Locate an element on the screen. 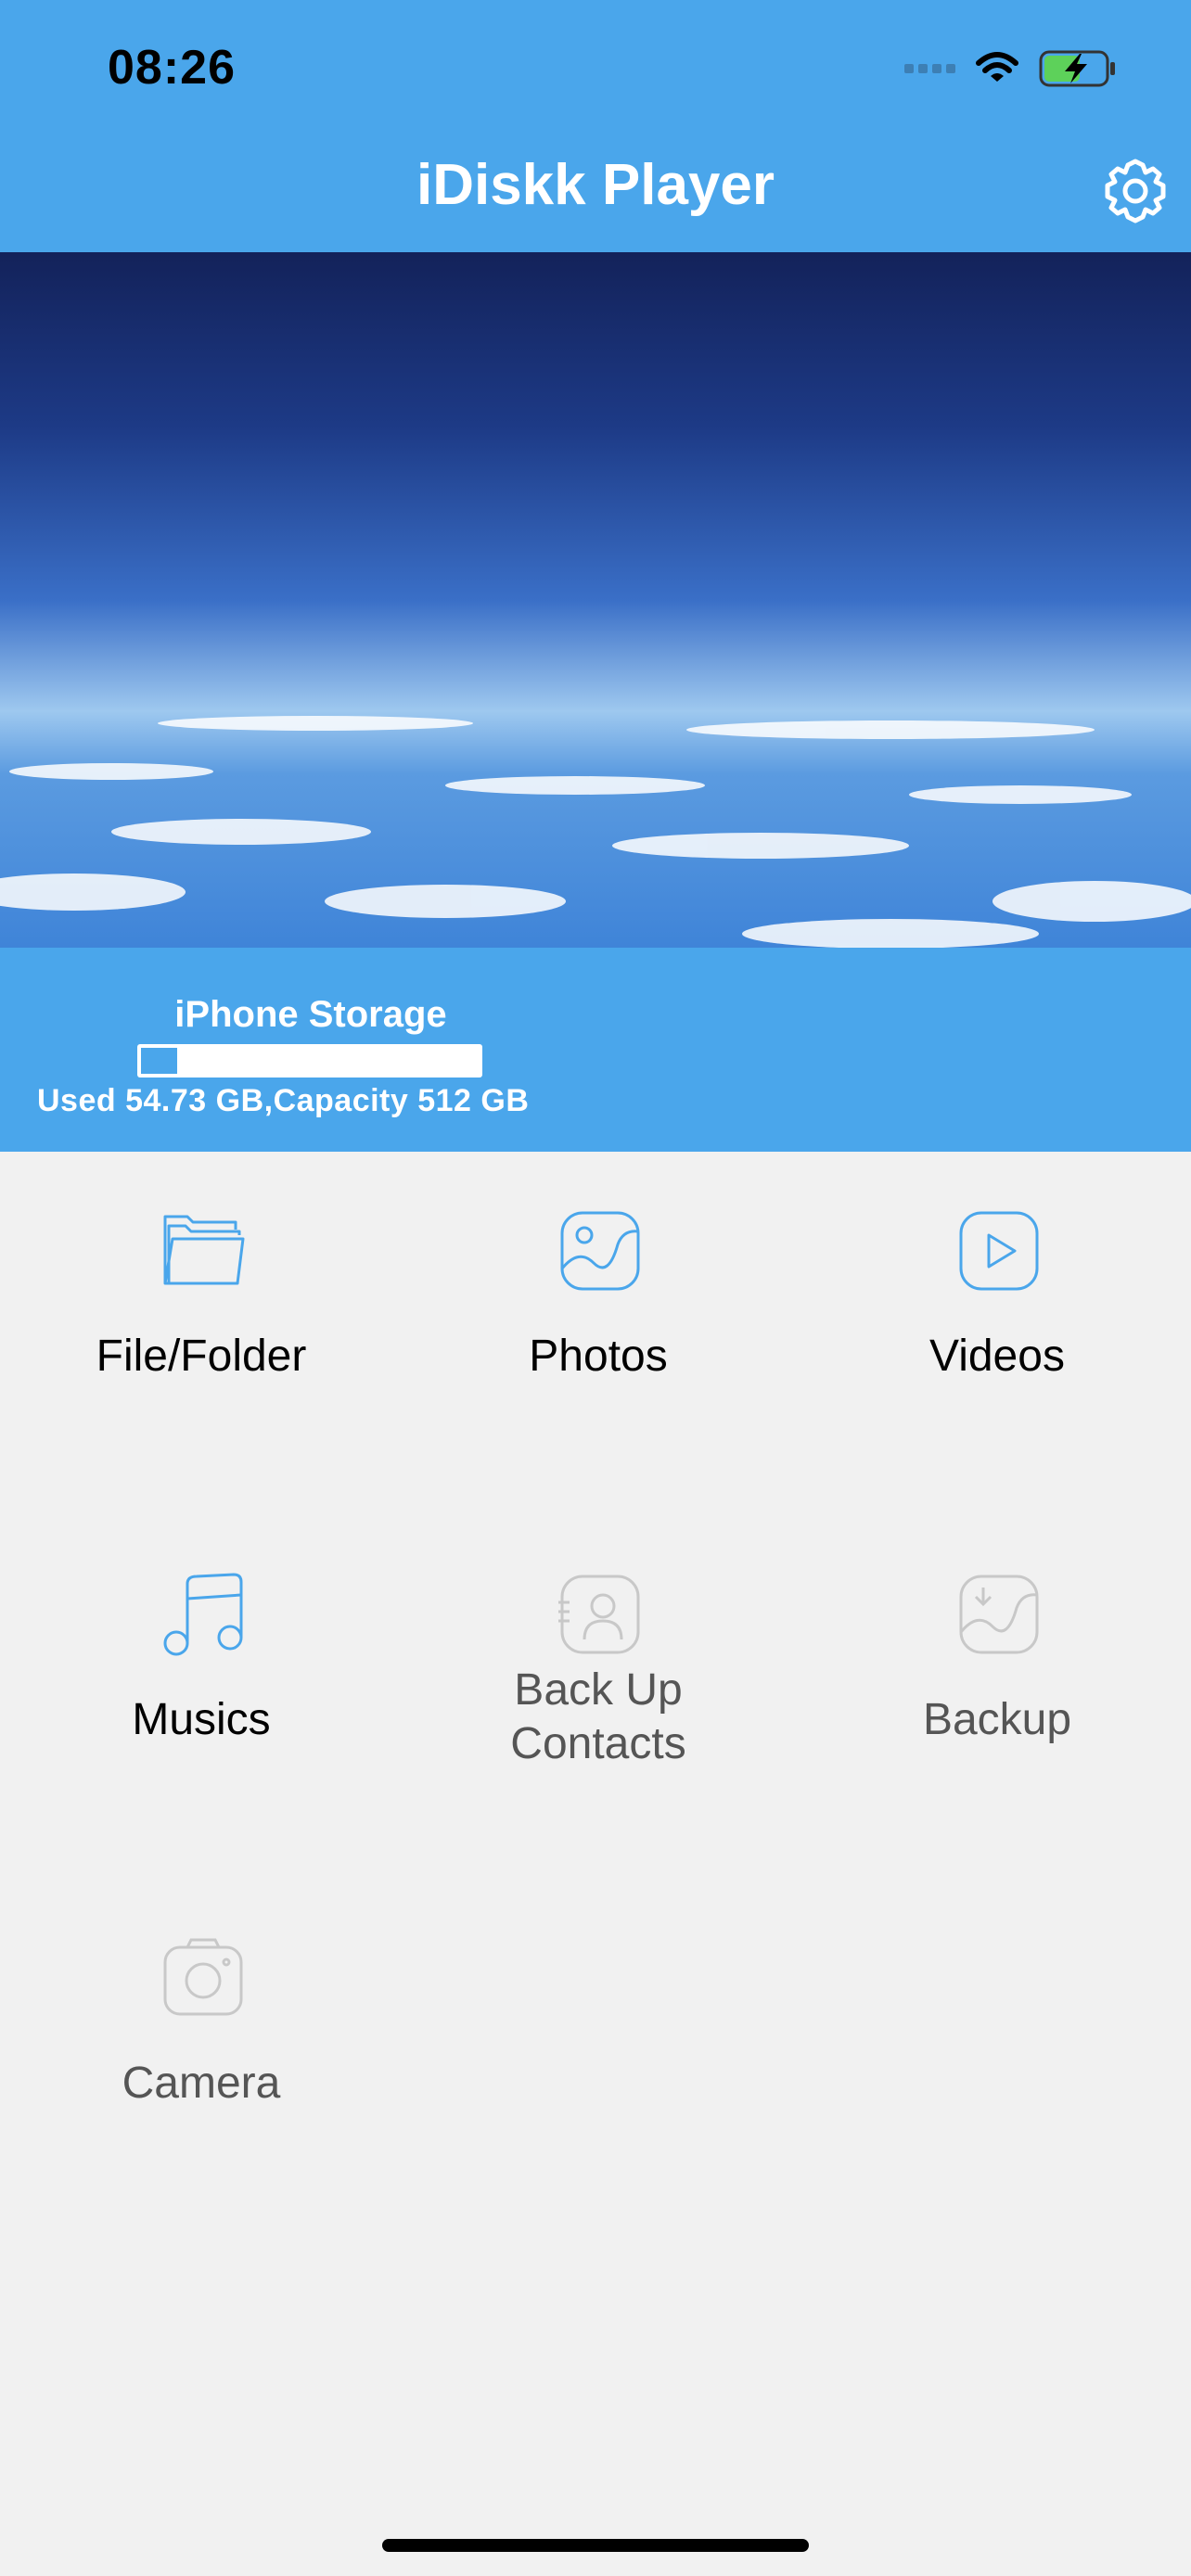 The height and width of the screenshot is (2576, 1191). settings-gear-icon is located at coordinates (1136, 191).